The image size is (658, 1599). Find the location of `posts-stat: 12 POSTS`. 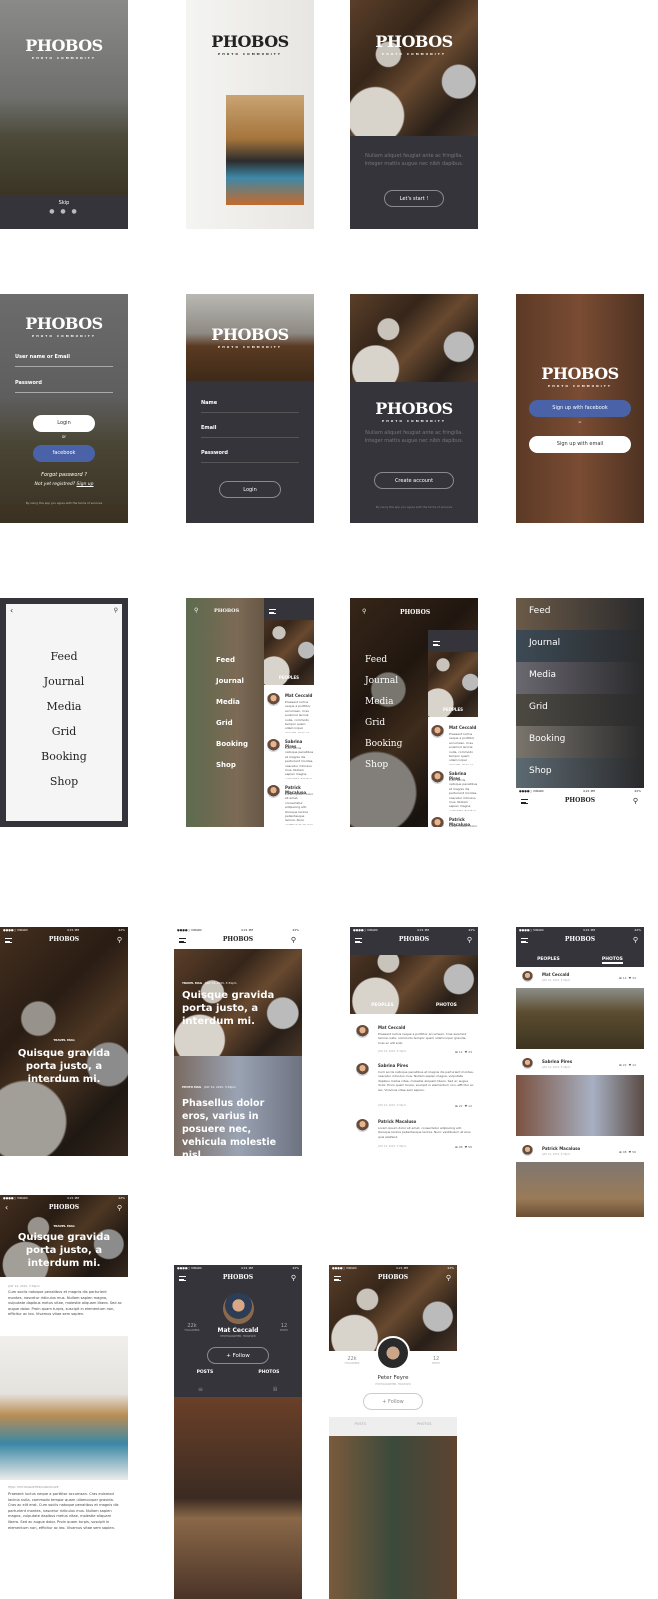

posts-stat: 12 POSTS is located at coordinates (436, 1360).